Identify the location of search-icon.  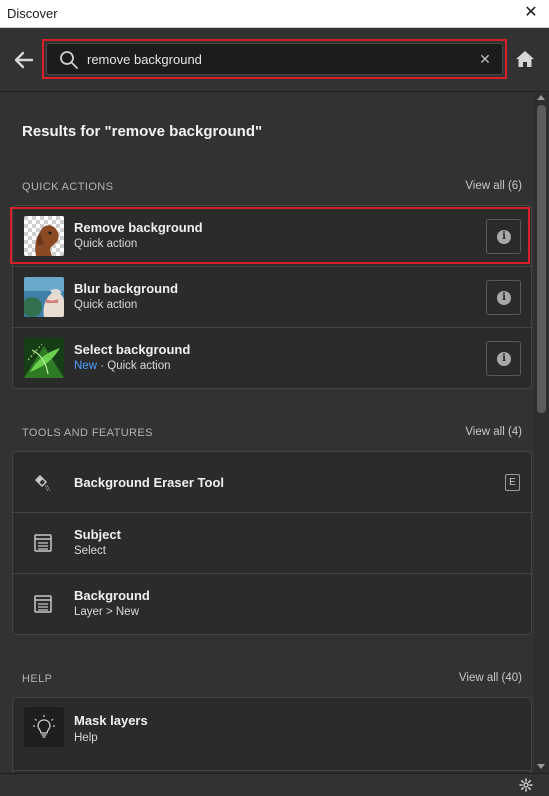
(69, 60).